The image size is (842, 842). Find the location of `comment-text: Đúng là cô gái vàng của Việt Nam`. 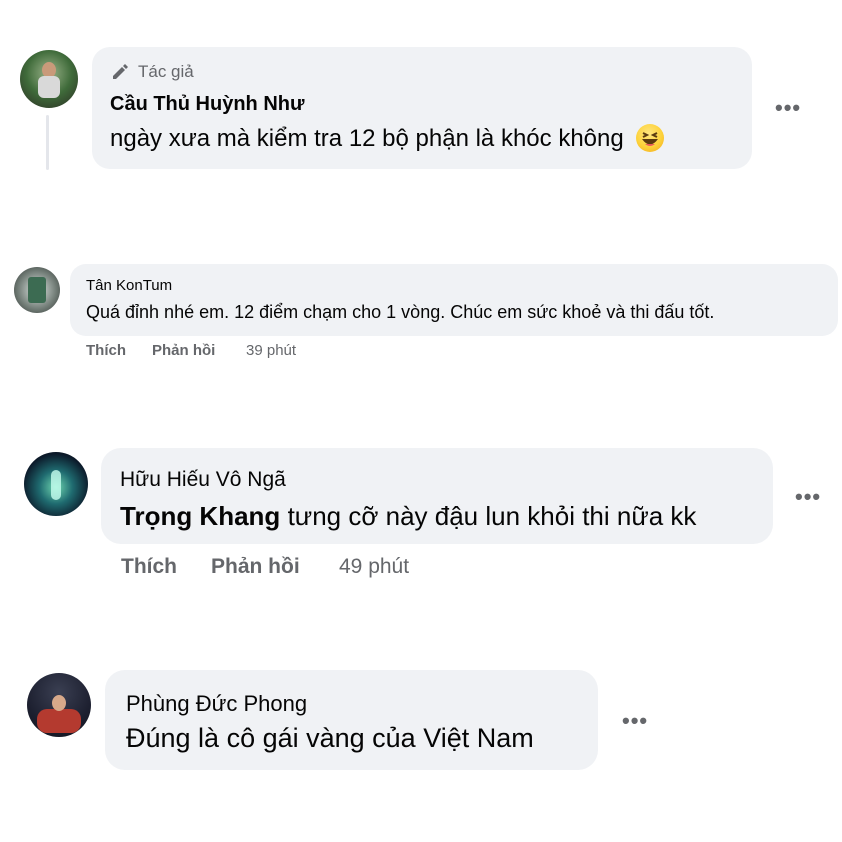

comment-text: Đúng là cô gái vàng của Việt Nam is located at coordinates (330, 738).